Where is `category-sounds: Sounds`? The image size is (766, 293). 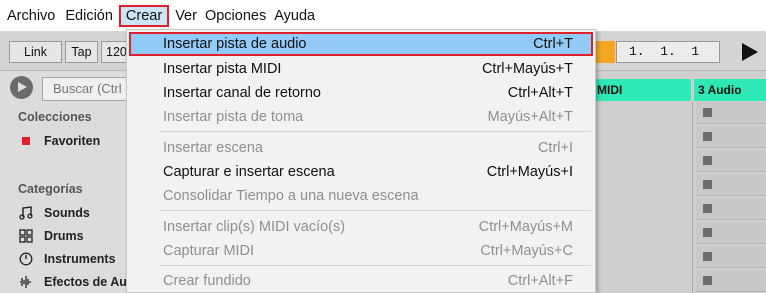 category-sounds: Sounds is located at coordinates (54, 213).